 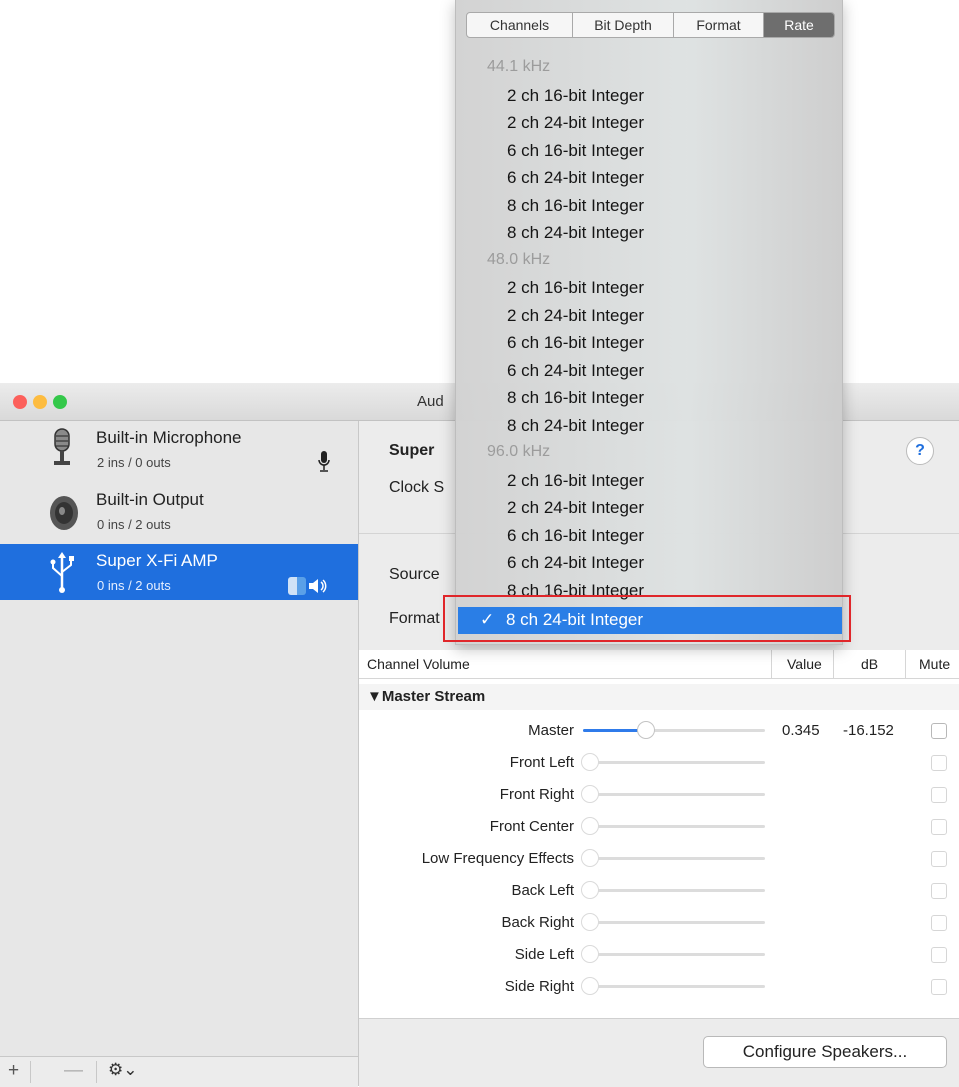 What do you see at coordinates (318, 586) in the screenshot?
I see `speaker-small-icon` at bounding box center [318, 586].